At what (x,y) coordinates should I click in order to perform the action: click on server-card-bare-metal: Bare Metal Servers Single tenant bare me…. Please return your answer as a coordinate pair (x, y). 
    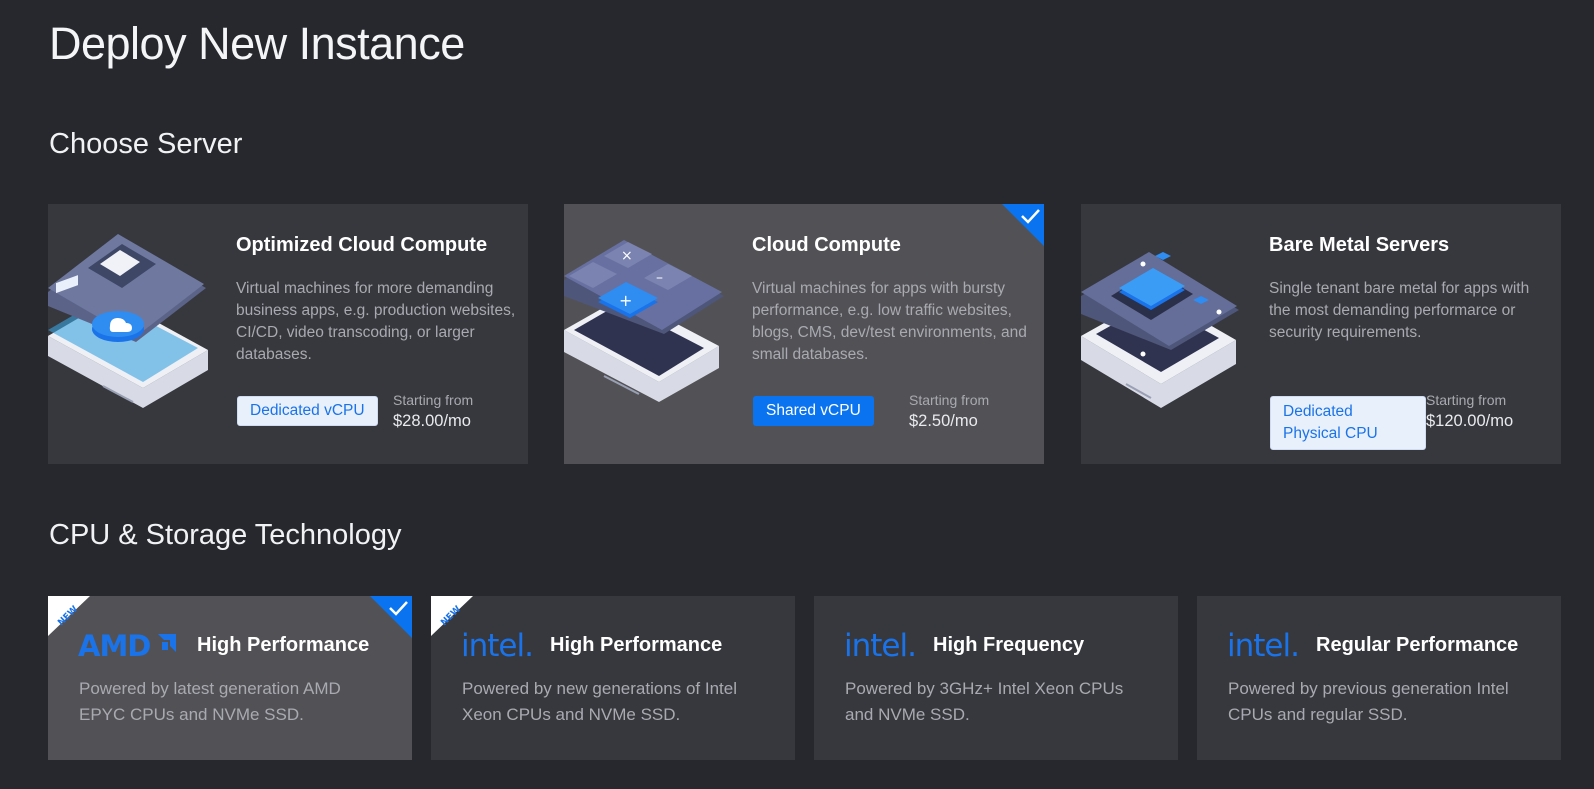
    Looking at the image, I should click on (1321, 334).